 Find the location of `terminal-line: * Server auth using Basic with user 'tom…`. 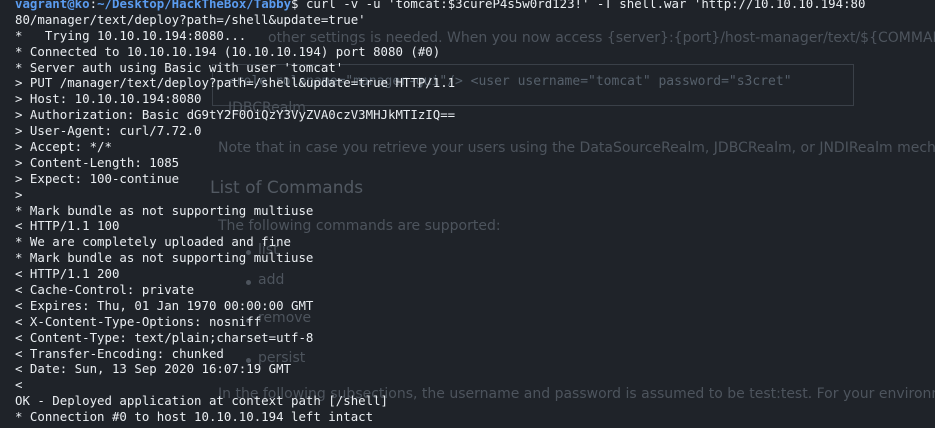

terminal-line: * Server auth using Basic with user 'tom… is located at coordinates (179, 67).